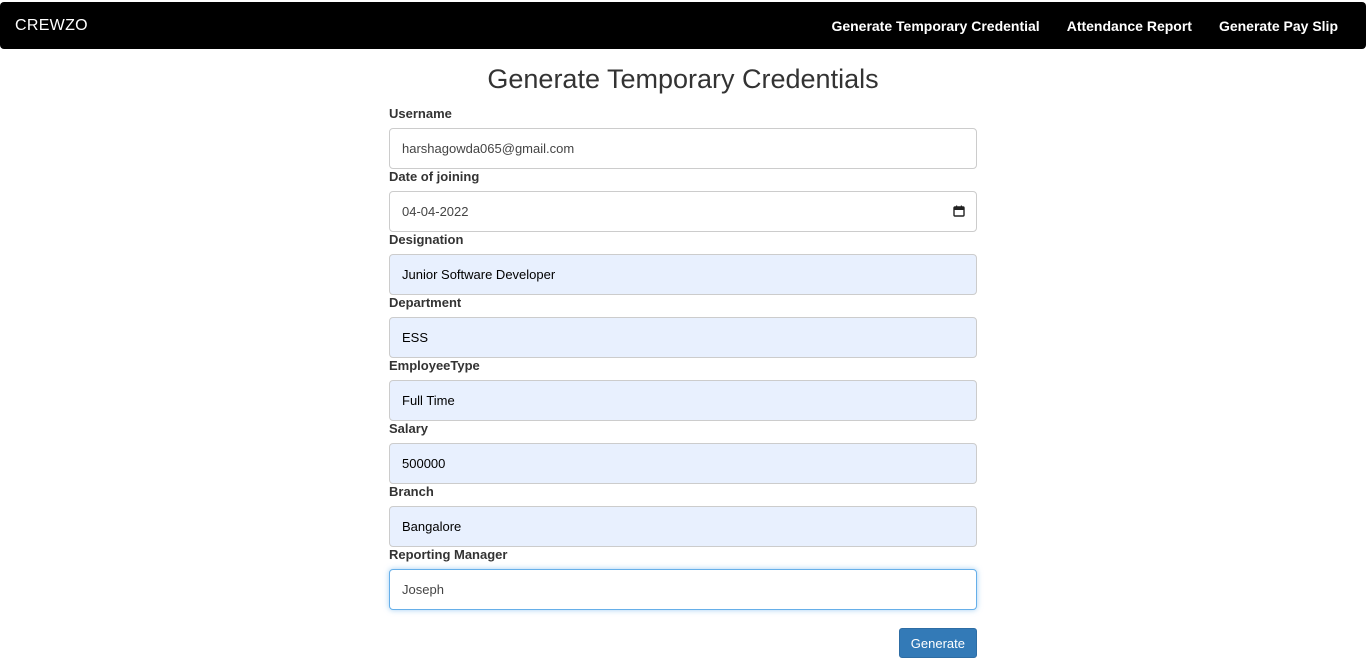  Describe the element at coordinates (51, 26) in the screenshot. I see `brand-link: CREWZO` at that location.